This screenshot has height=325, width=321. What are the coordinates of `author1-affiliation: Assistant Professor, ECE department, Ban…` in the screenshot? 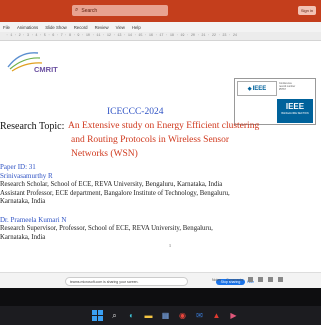 It's located at (115, 193).